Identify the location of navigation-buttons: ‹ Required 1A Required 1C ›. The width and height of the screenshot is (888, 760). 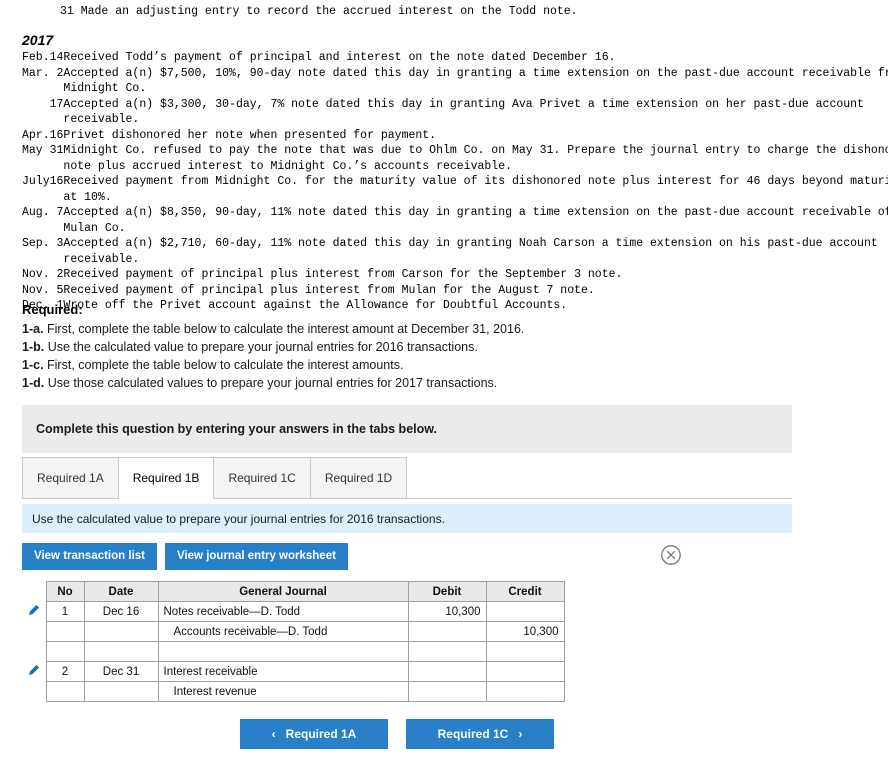
(450, 734).